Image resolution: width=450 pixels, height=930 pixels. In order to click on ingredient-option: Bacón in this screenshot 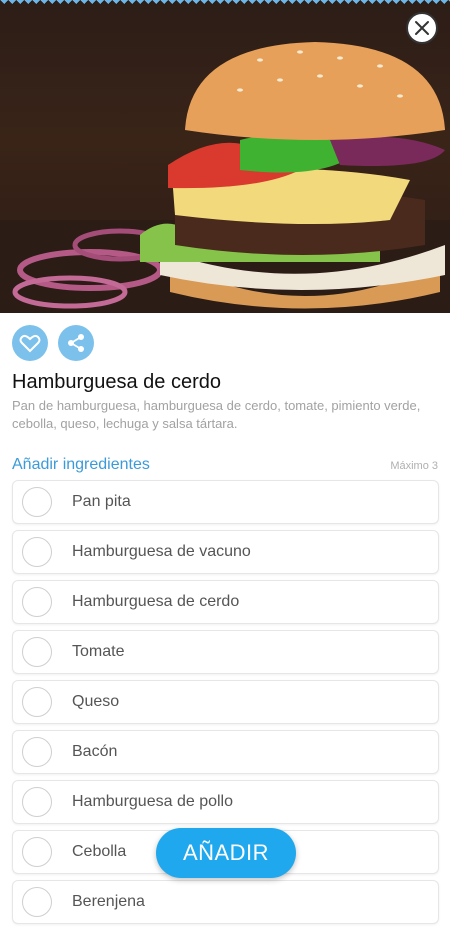, I will do `click(225, 752)`.